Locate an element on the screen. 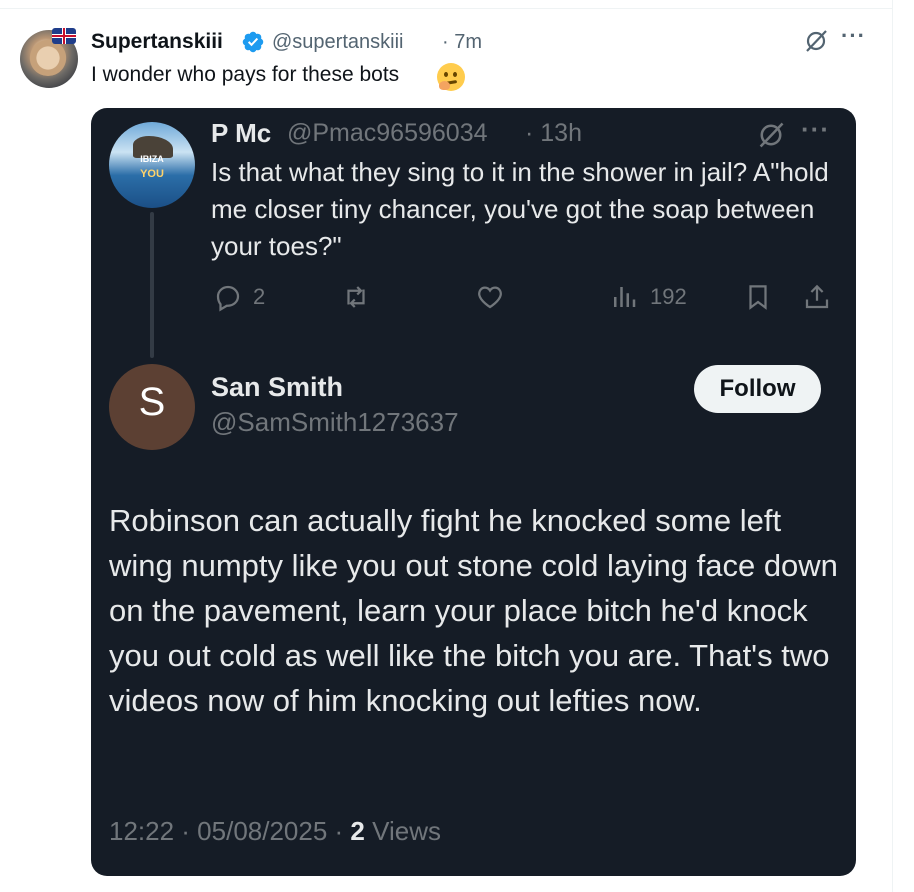 The image size is (914, 892). post-meta: 12:22 · 05/08/2025 · 2 Views is located at coordinates (275, 831).